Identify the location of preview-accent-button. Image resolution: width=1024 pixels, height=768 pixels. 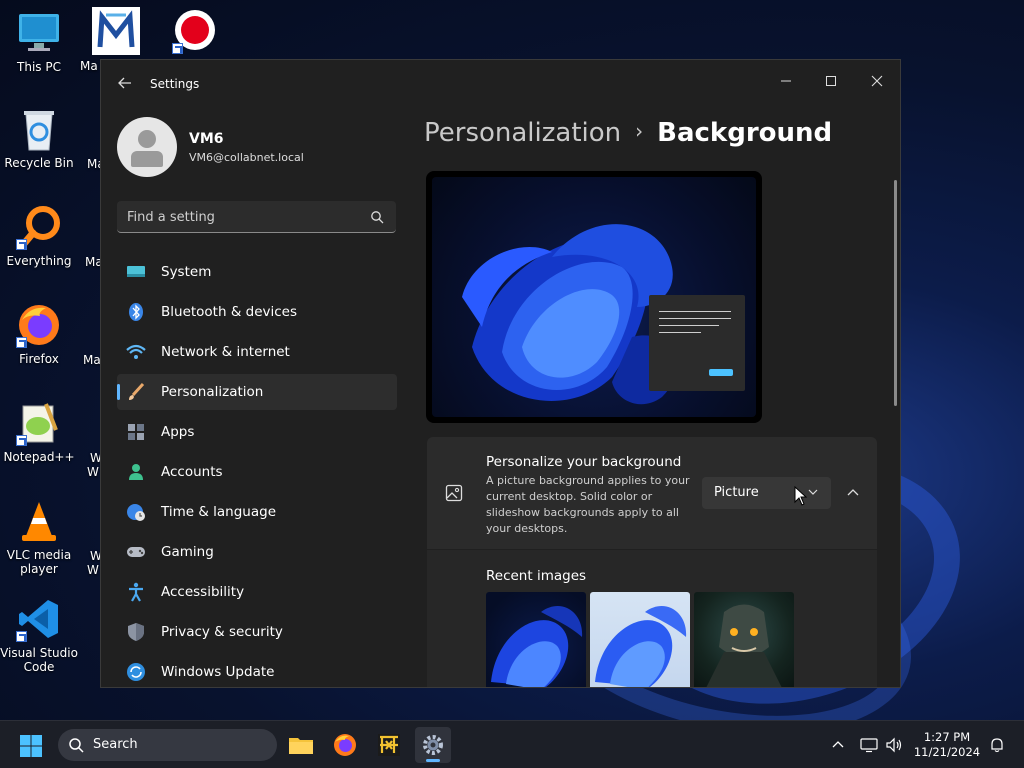
(721, 372).